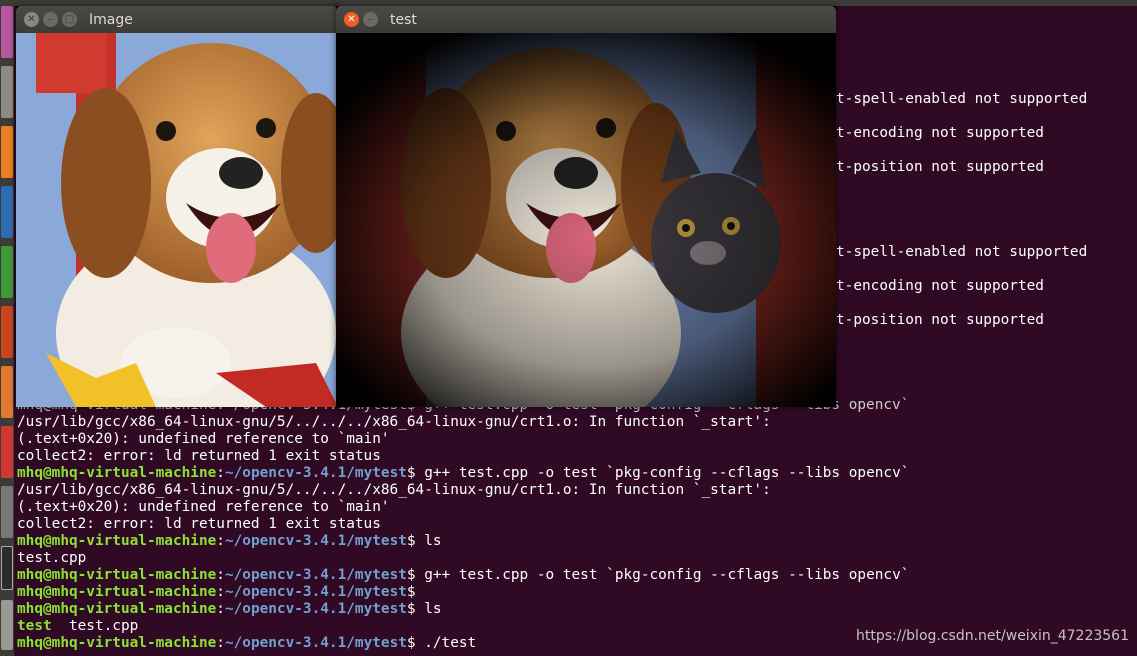 This screenshot has height=656, width=1137. Describe the element at coordinates (69, 19) in the screenshot. I see `maximize-icon: □` at that location.